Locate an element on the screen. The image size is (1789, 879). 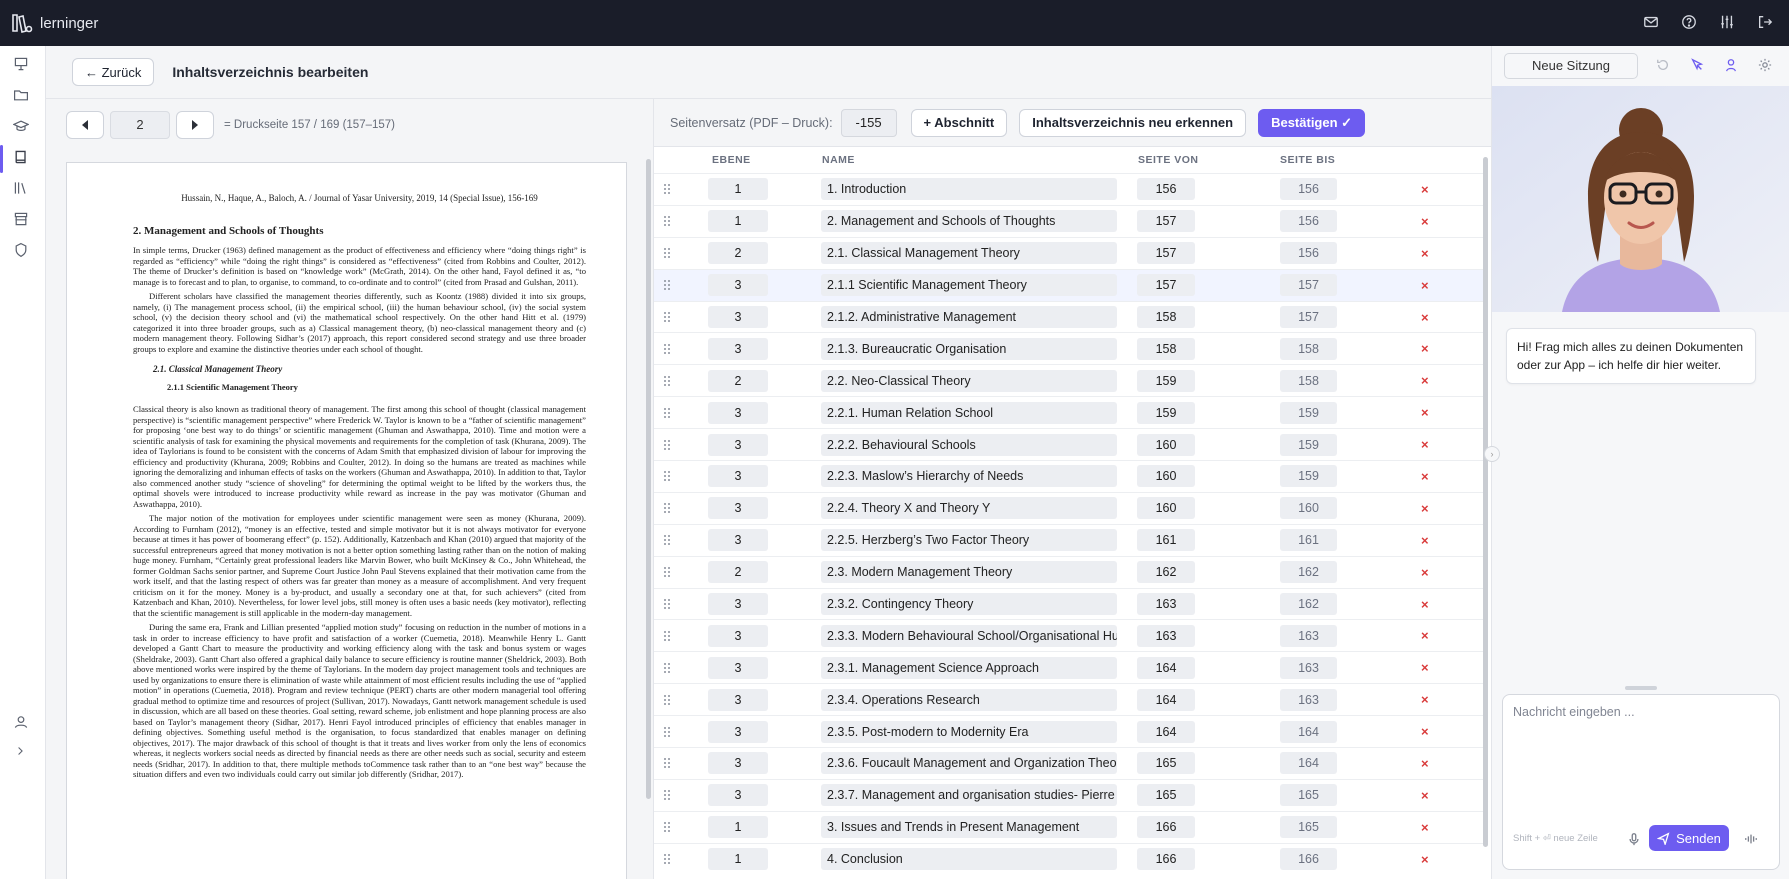
page-to-input: 162 is located at coordinates (1308, 572).